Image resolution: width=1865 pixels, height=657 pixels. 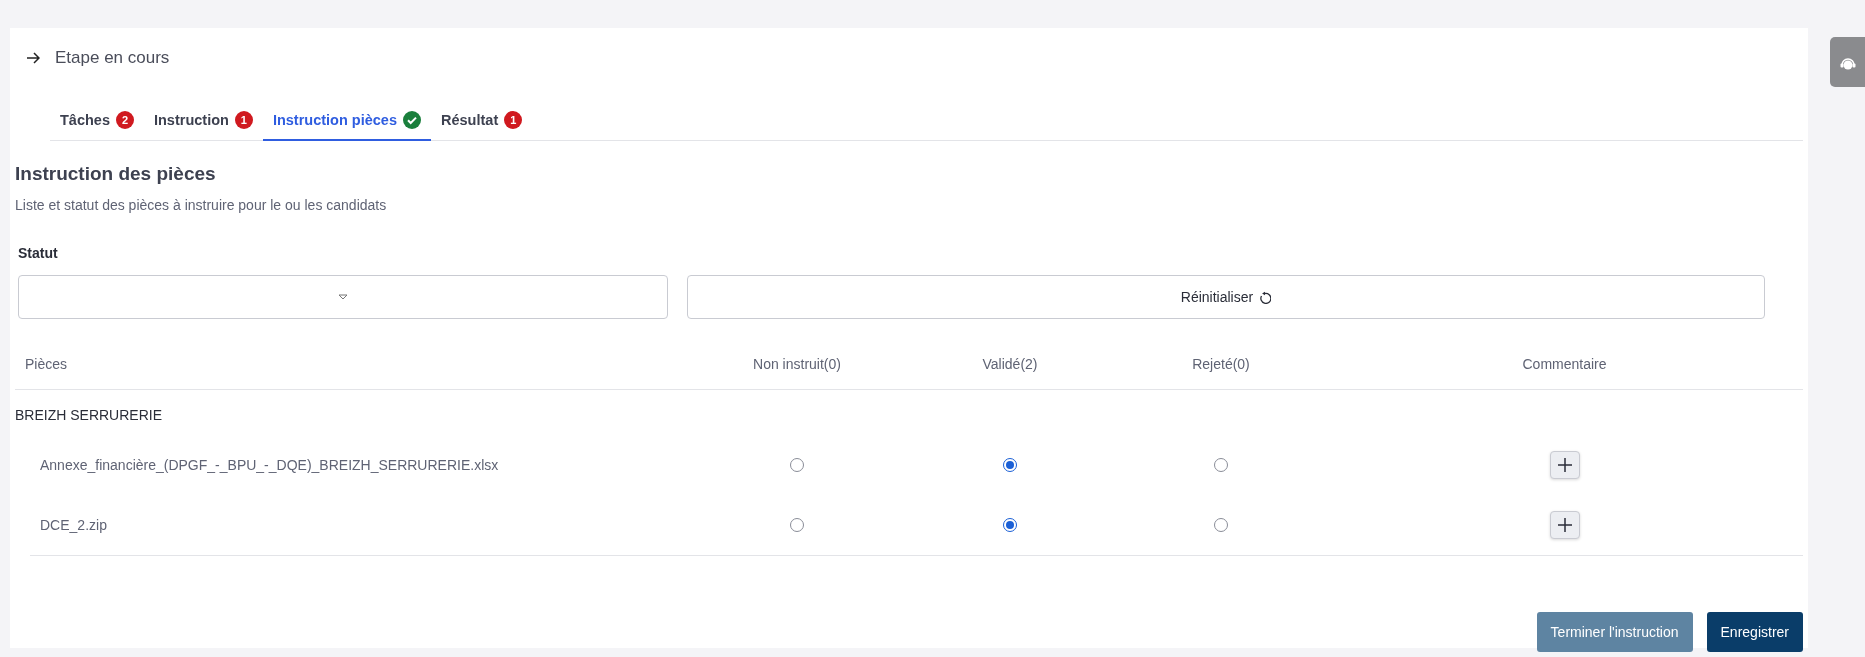 I want to click on column-header: Non instruit(0), so click(x=797, y=364).